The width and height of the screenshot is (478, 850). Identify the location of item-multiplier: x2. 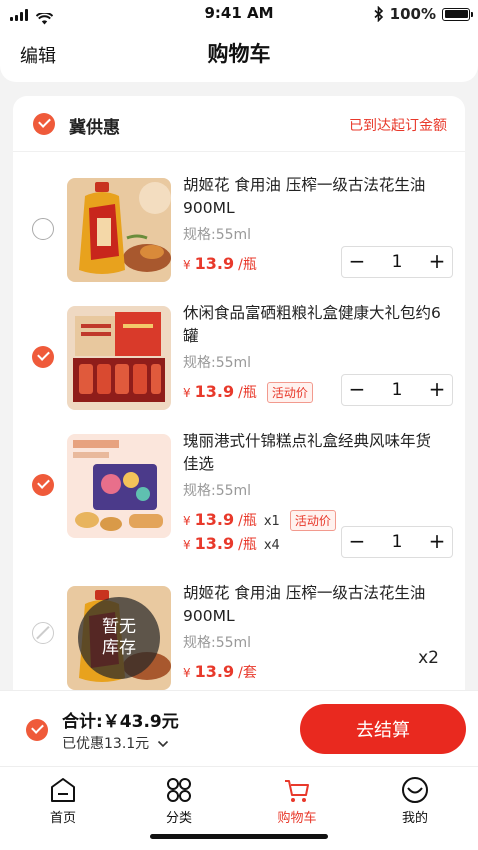
(428, 658).